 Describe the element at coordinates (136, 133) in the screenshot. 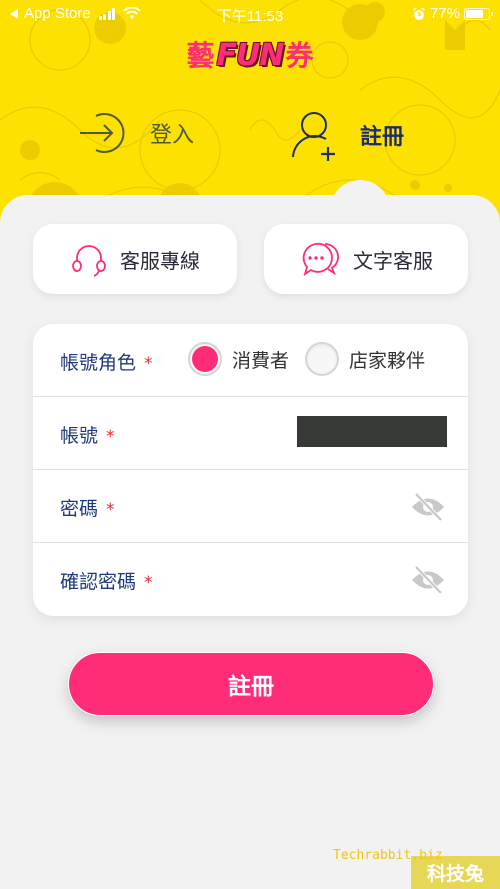

I see `tab-login: 登入` at that location.